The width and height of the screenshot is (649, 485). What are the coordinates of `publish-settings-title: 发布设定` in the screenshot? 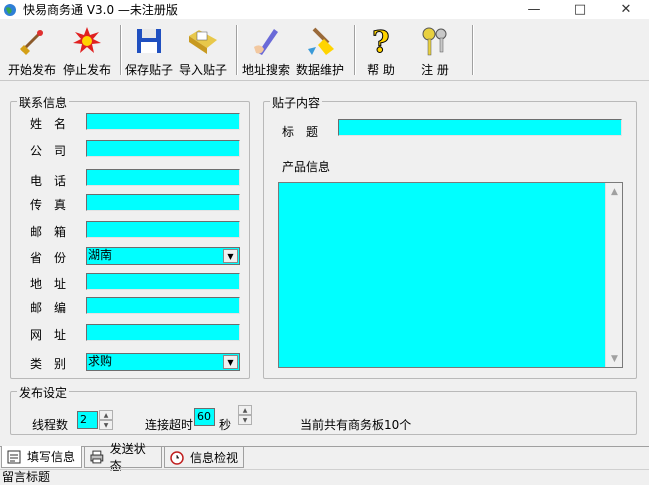 It's located at (43, 392).